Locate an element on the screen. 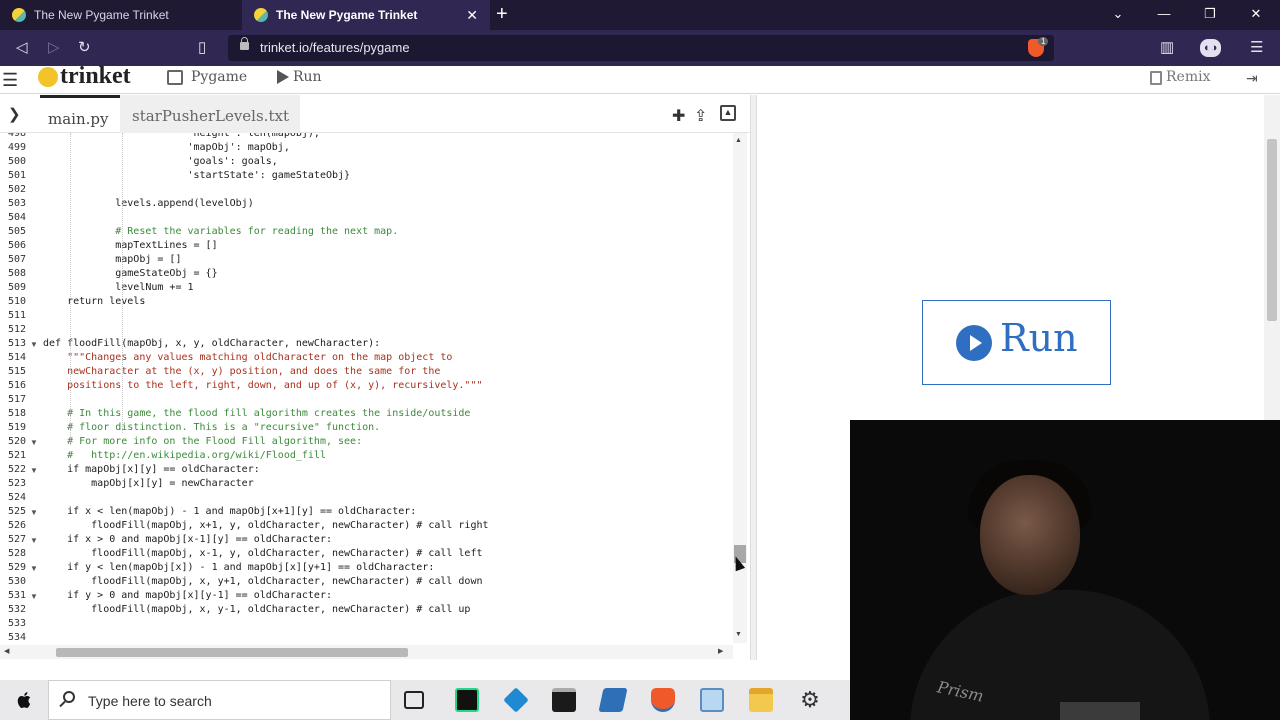 Image resolution: width=1280 pixels, height=720 pixels. line-number: 513 is located at coordinates (16, 343).